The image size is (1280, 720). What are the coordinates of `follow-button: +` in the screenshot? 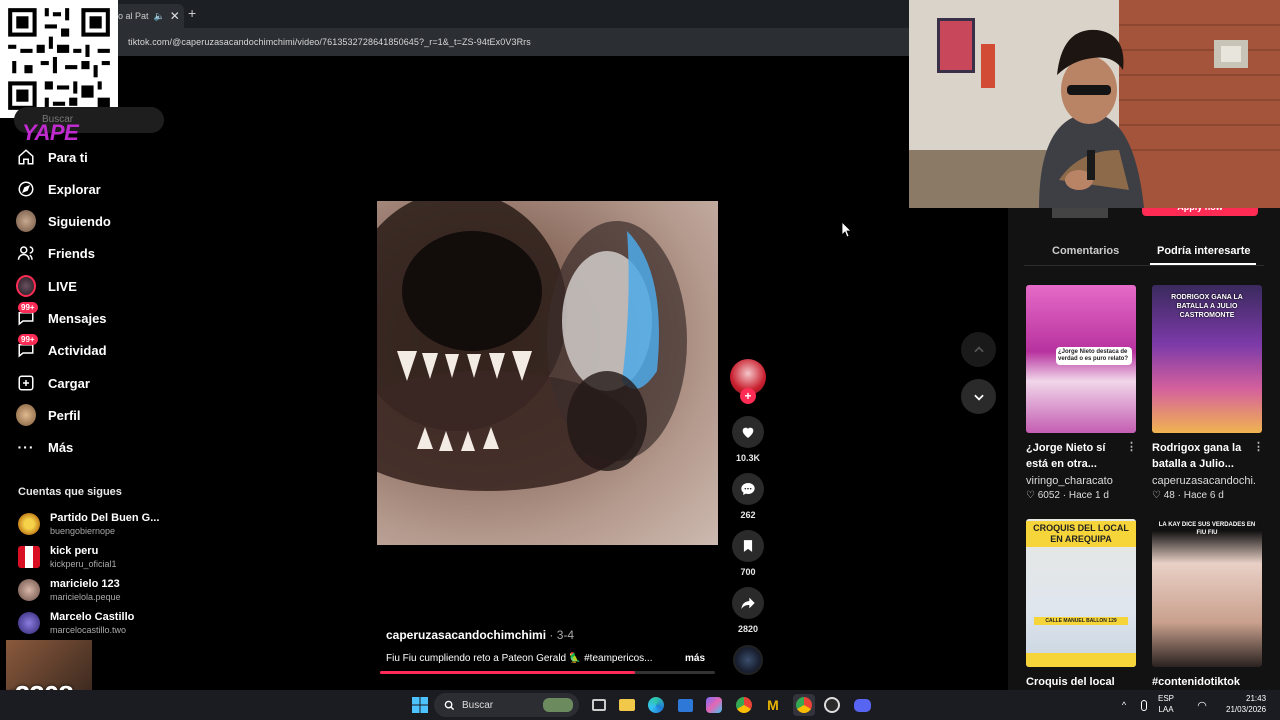 It's located at (748, 396).